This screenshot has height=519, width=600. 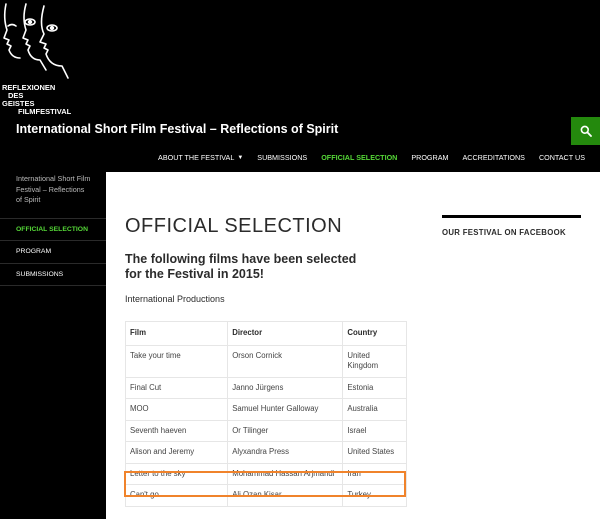 What do you see at coordinates (285, 430) in the screenshot?
I see `director-cell: Or Tilinger` at bounding box center [285, 430].